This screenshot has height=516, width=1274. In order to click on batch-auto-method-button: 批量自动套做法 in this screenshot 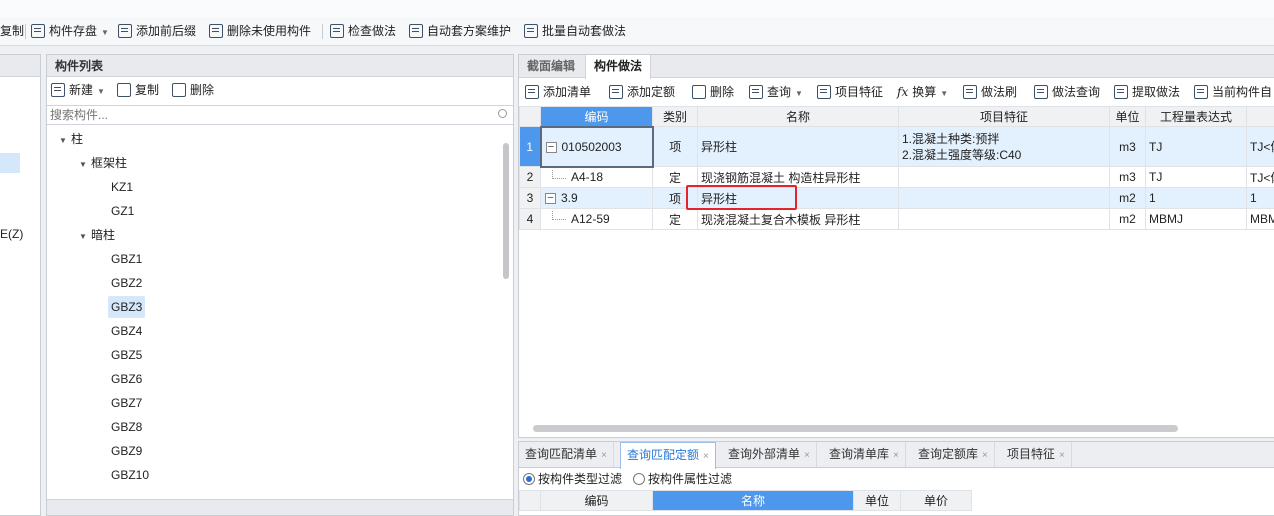, I will do `click(575, 31)`.